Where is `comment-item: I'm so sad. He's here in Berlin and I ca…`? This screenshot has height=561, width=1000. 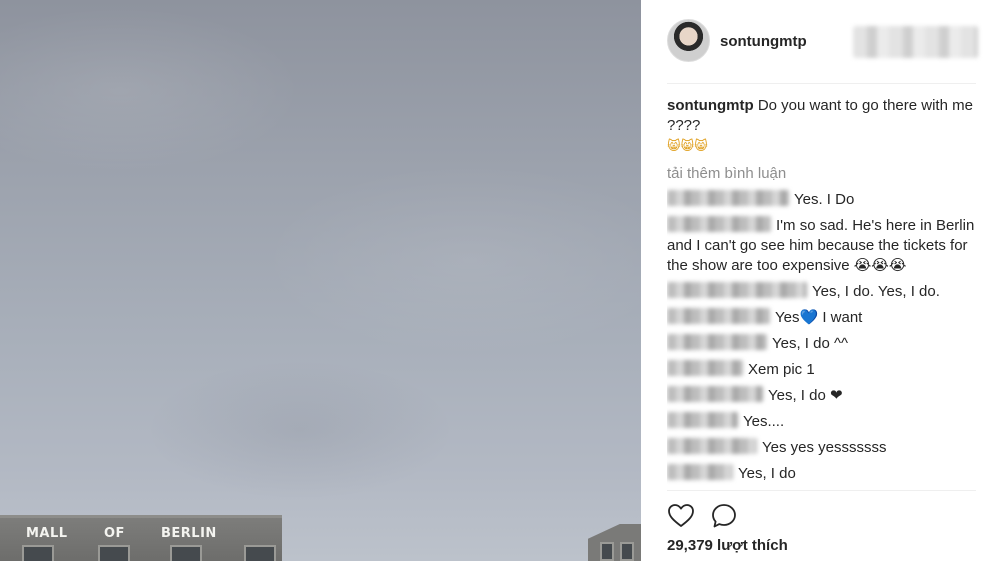 comment-item: I'm so sad. He's here in Berlin and I ca… is located at coordinates (823, 246).